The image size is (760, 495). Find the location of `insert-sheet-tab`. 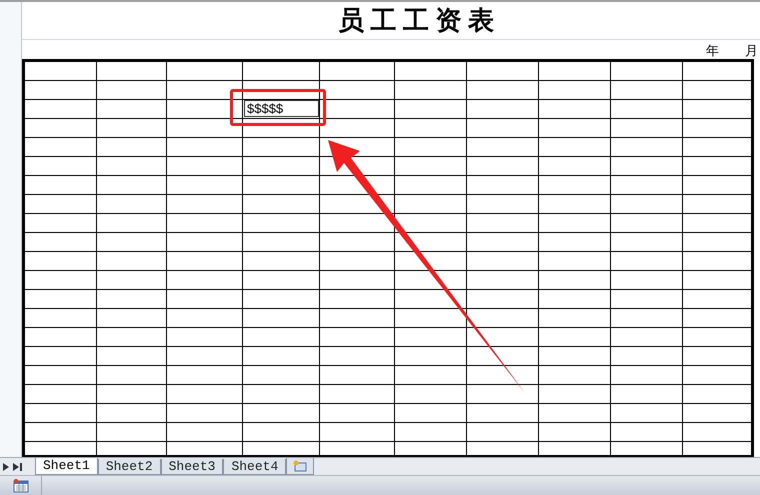

insert-sheet-tab is located at coordinates (300, 466).